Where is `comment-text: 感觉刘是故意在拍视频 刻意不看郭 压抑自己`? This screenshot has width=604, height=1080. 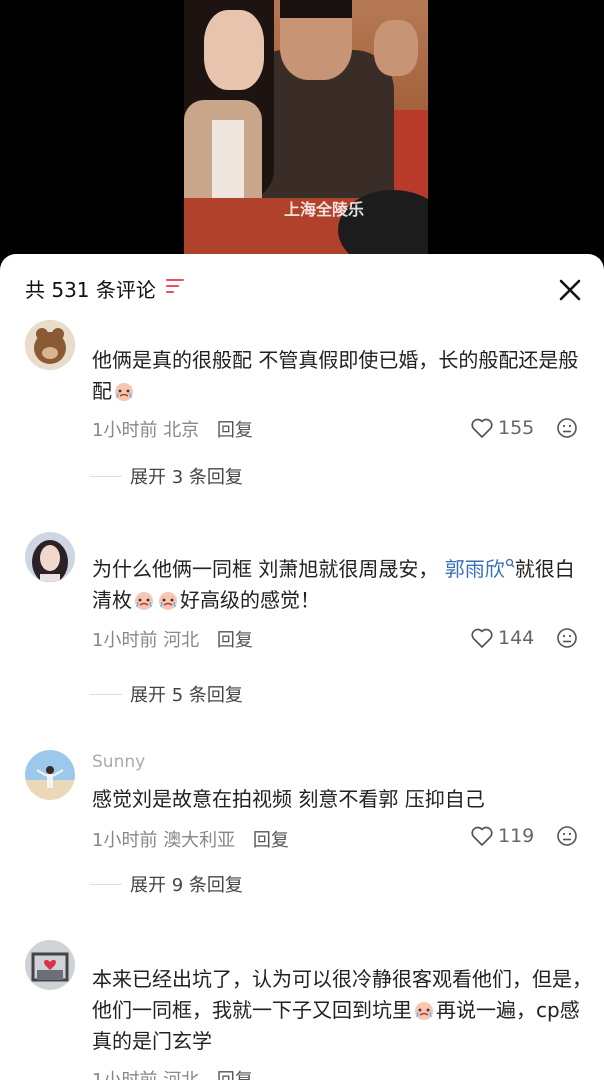 comment-text: 感觉刘是故意在拍视频 刻意不看郭 压抑自己 is located at coordinates (342, 799).